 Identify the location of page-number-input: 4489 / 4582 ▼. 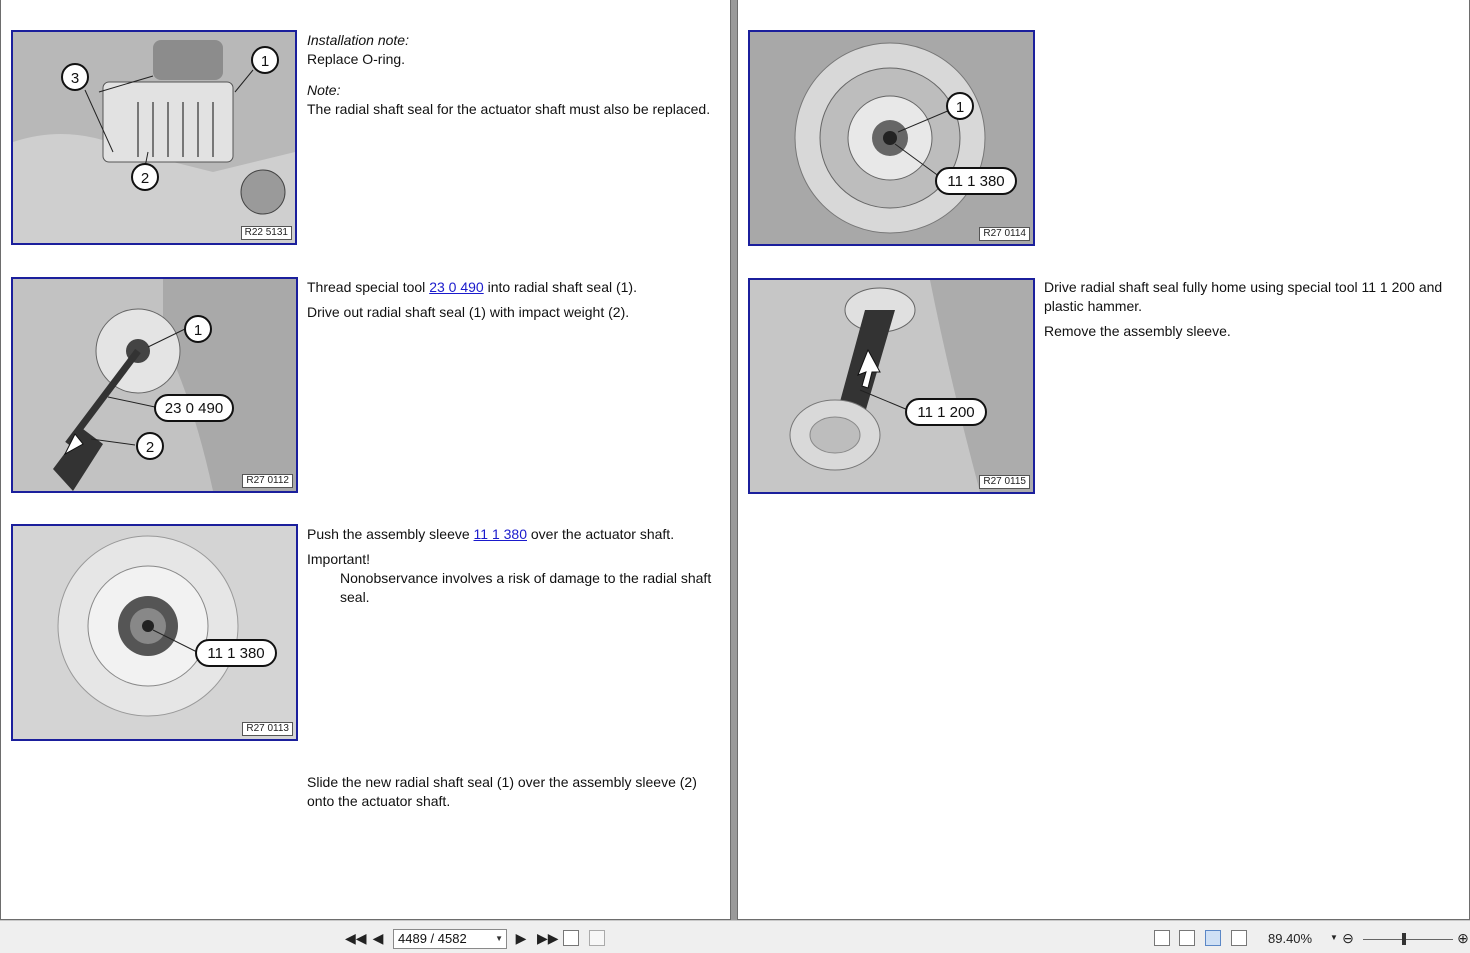
(450, 939).